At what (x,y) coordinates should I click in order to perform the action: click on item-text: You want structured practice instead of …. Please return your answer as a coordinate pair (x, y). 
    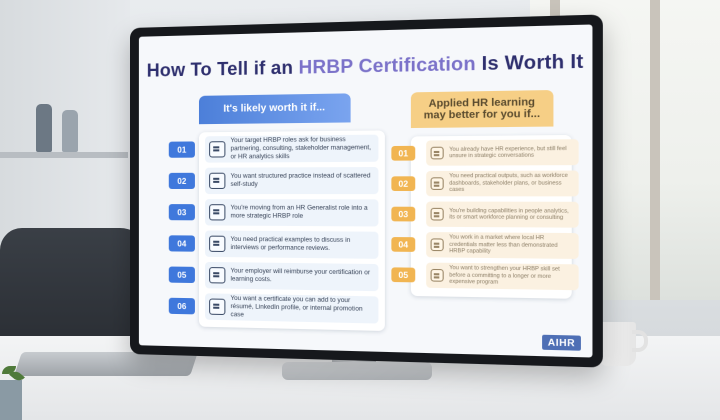
    Looking at the image, I should click on (300, 180).